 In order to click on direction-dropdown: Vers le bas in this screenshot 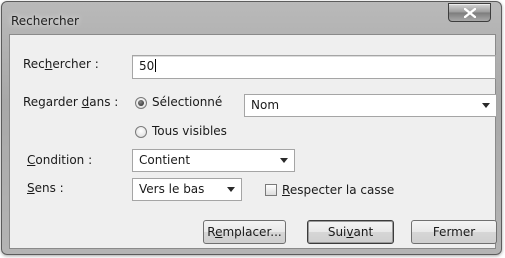, I will do `click(187, 189)`.